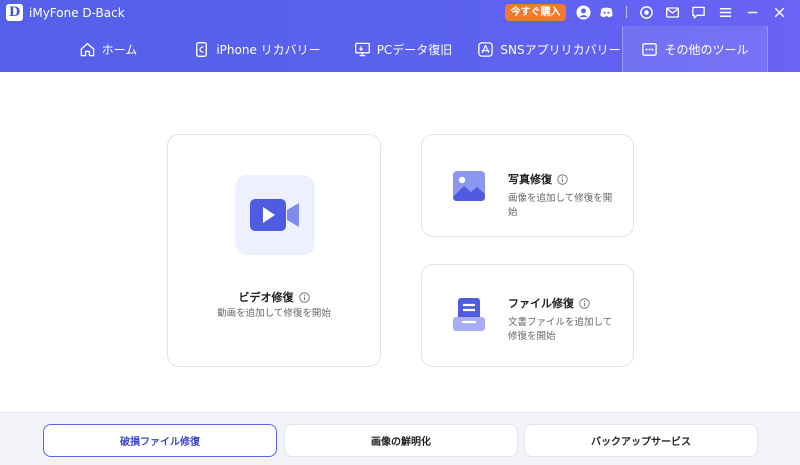  What do you see at coordinates (706, 49) in the screenshot?
I see `tab-other-tools-label: その他のツール` at bounding box center [706, 49].